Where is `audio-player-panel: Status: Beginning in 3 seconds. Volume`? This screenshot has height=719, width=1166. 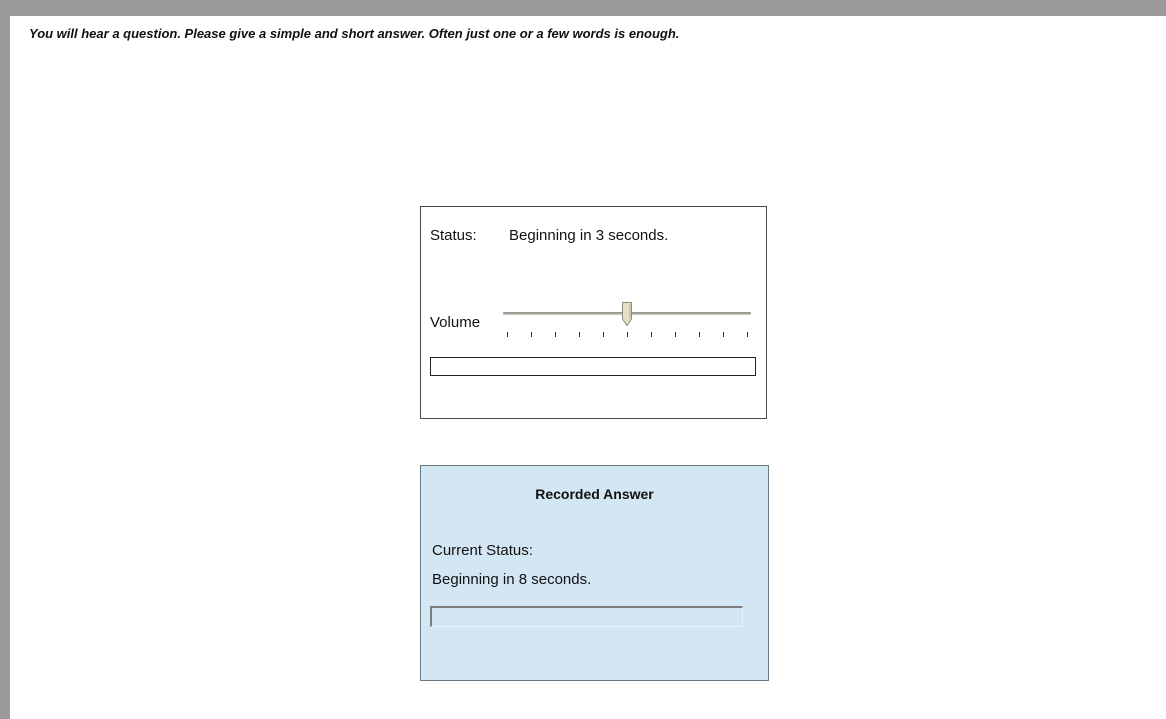 audio-player-panel: Status: Beginning in 3 seconds. Volume is located at coordinates (593, 312).